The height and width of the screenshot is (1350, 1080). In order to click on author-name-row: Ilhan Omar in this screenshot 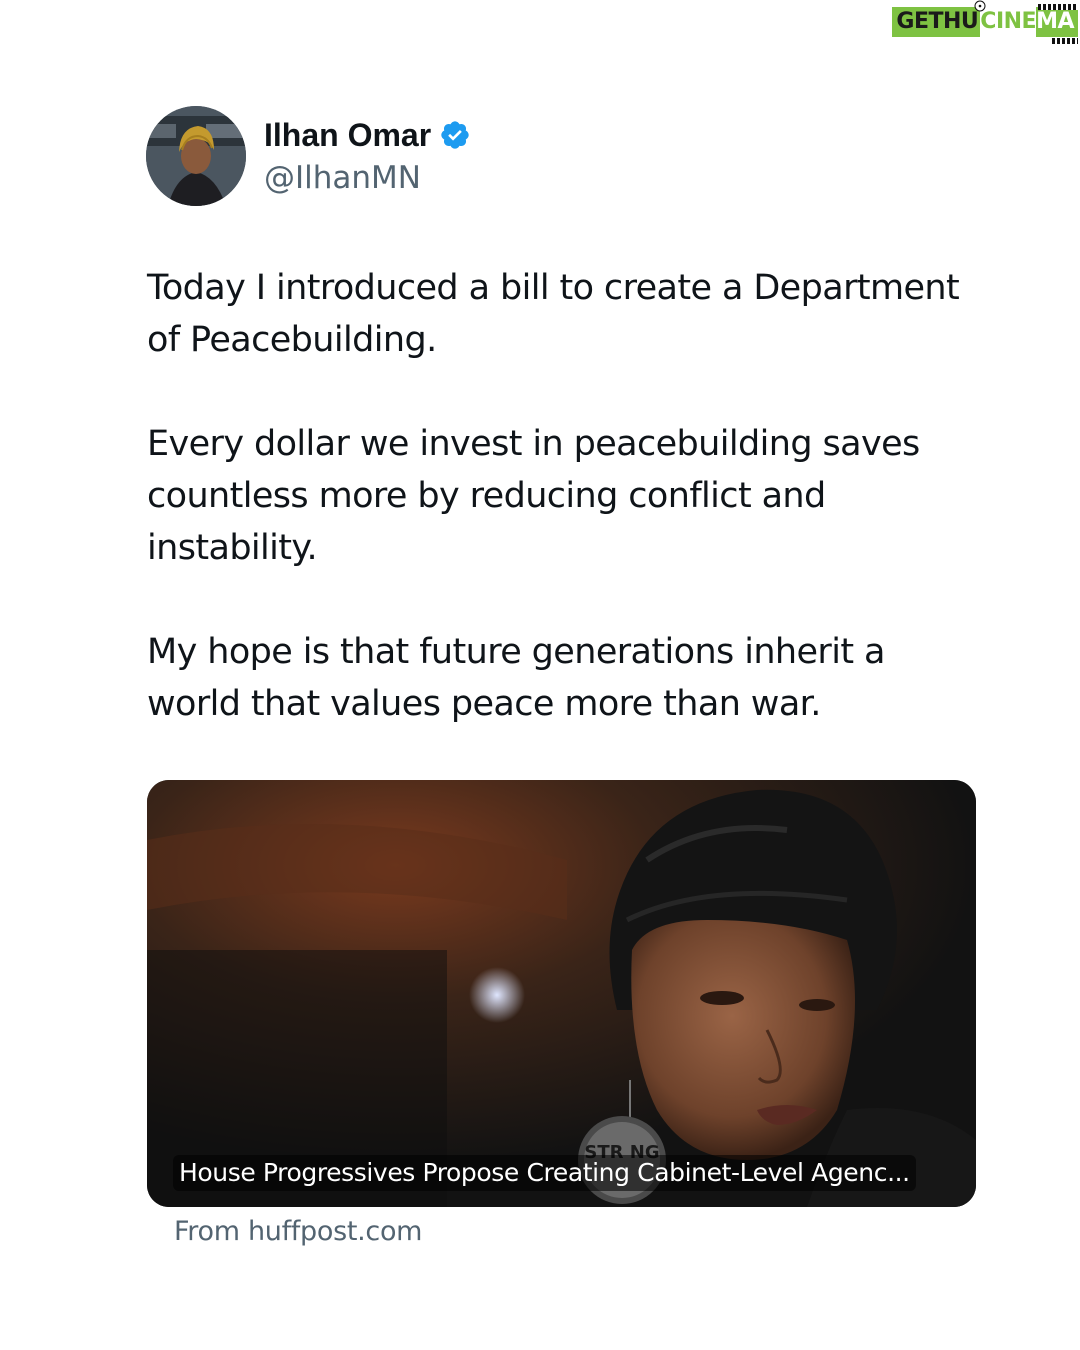, I will do `click(367, 135)`.